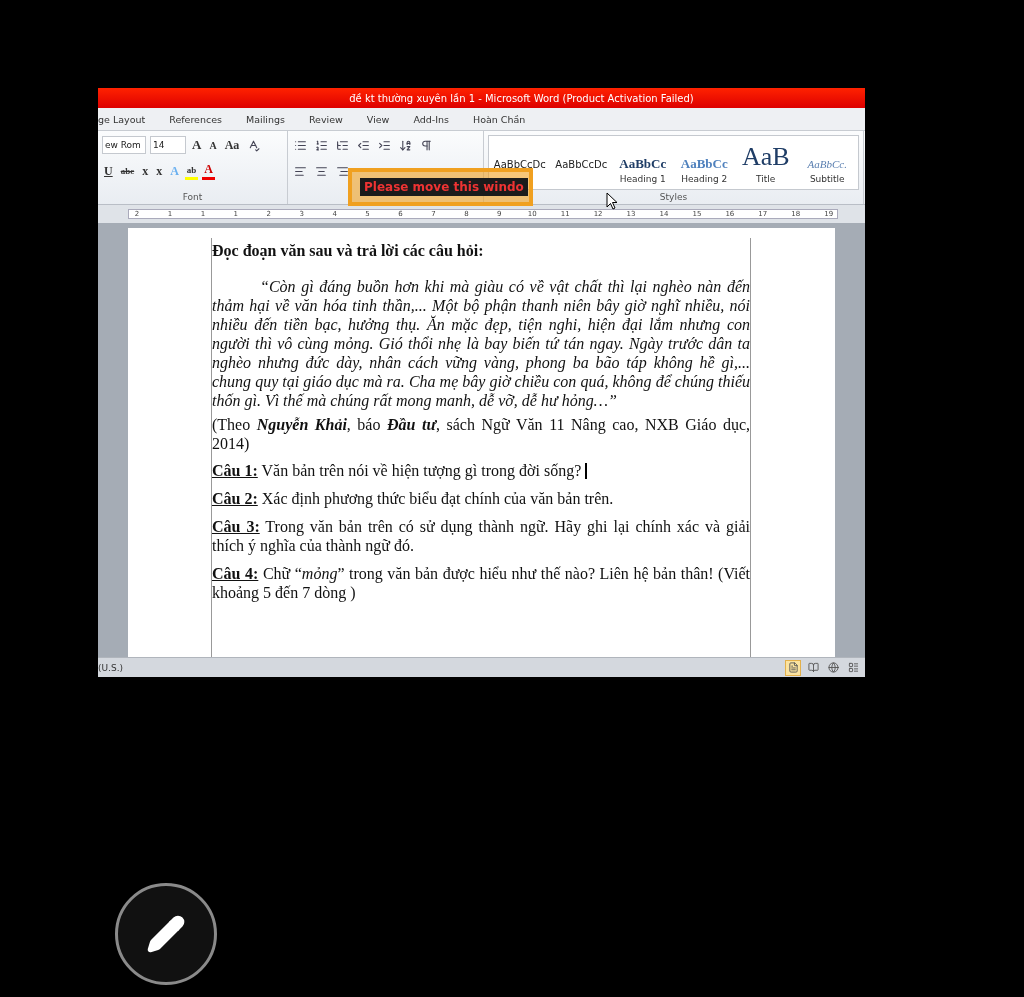  Describe the element at coordinates (271, 119) in the screenshot. I see `ribbon-tab: Mailings` at that location.